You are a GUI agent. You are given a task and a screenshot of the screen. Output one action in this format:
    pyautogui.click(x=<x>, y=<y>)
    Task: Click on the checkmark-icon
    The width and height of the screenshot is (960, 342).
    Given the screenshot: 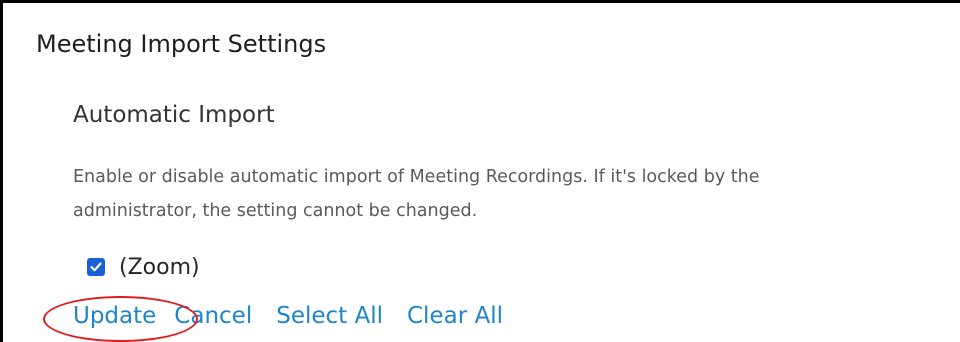 What is the action you would take?
    pyautogui.click(x=96, y=267)
    